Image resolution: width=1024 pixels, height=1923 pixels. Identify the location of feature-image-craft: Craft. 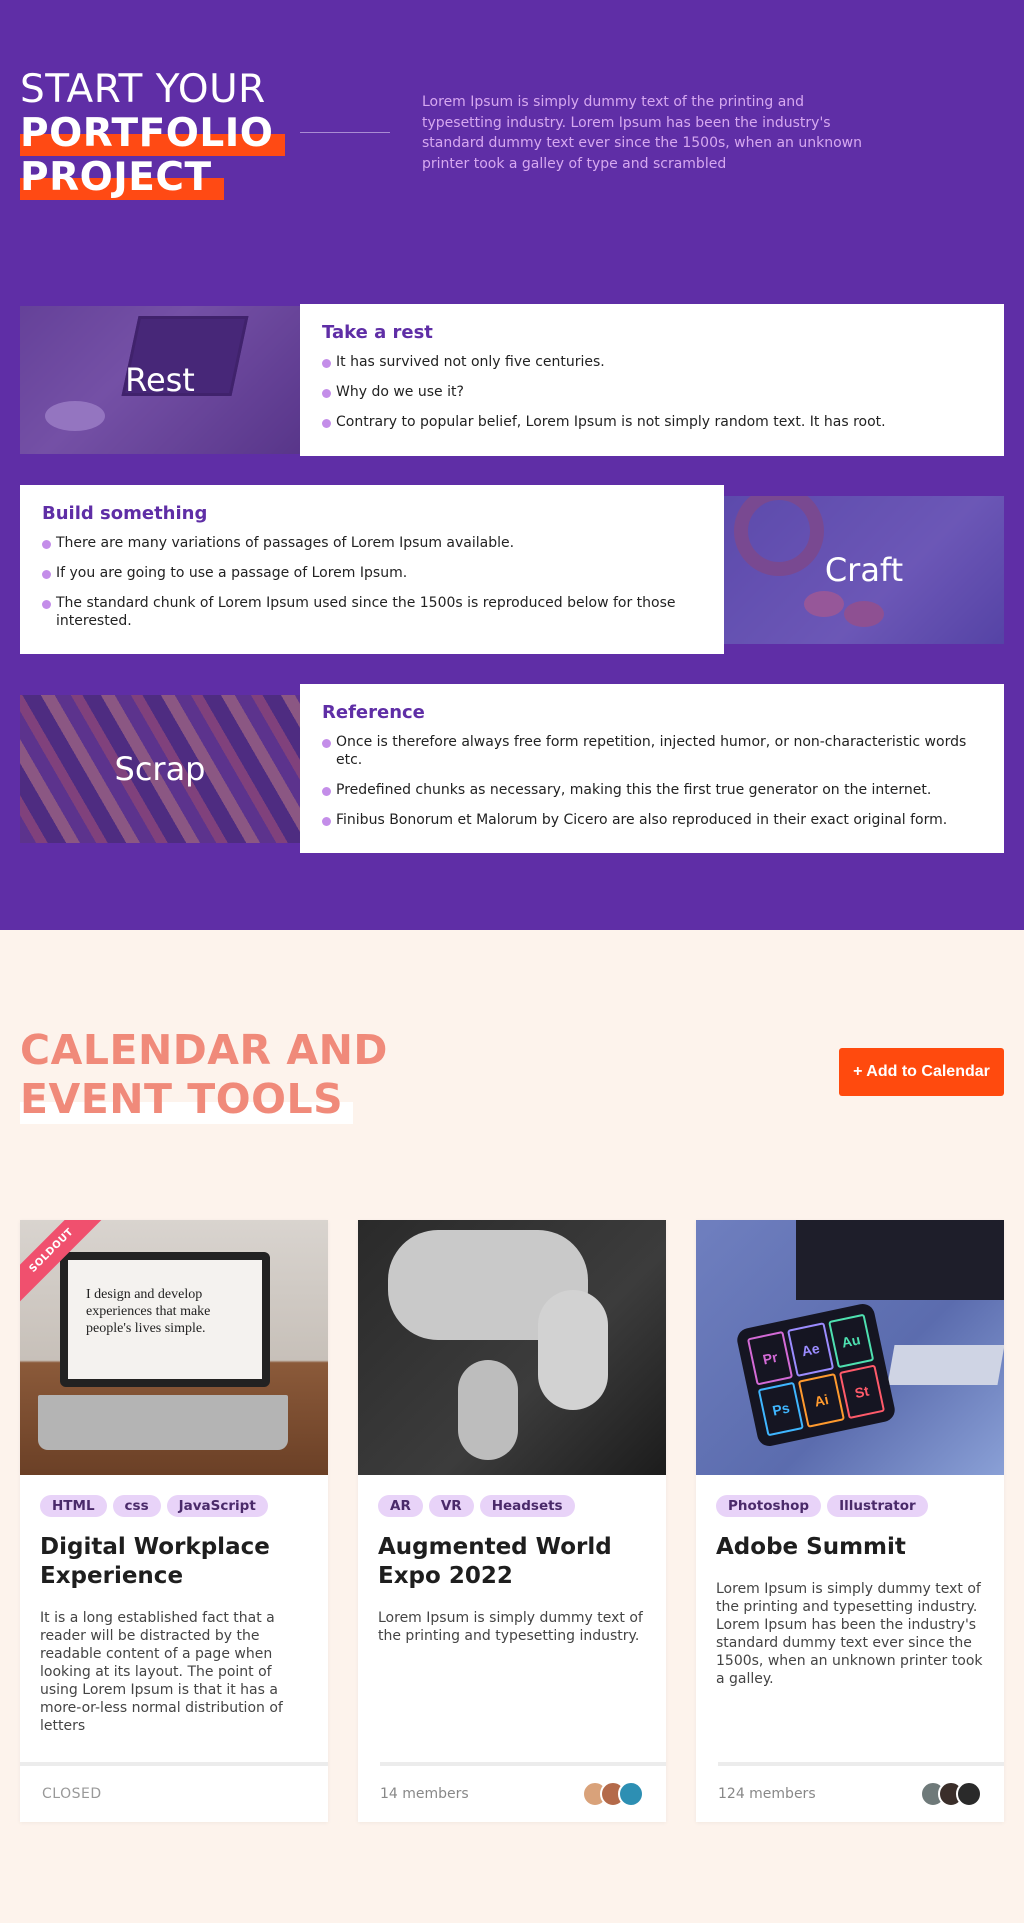
(864, 570).